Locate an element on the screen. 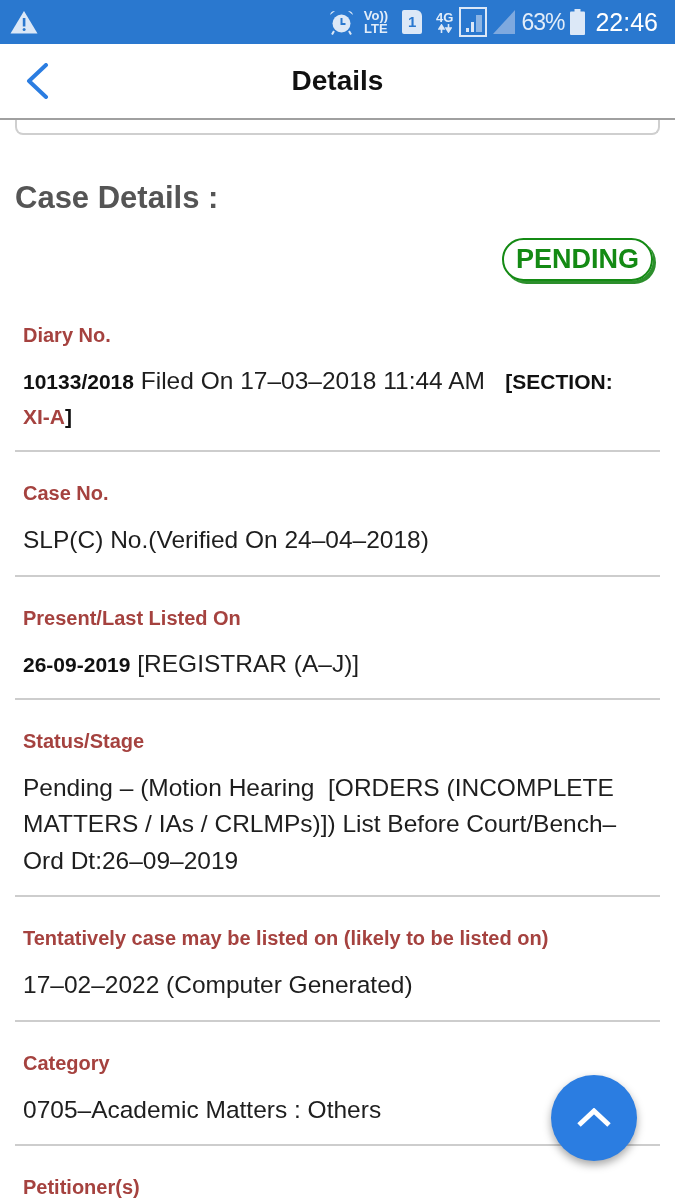 The height and width of the screenshot is (1200, 675). status-badge: PENDING is located at coordinates (577, 259).